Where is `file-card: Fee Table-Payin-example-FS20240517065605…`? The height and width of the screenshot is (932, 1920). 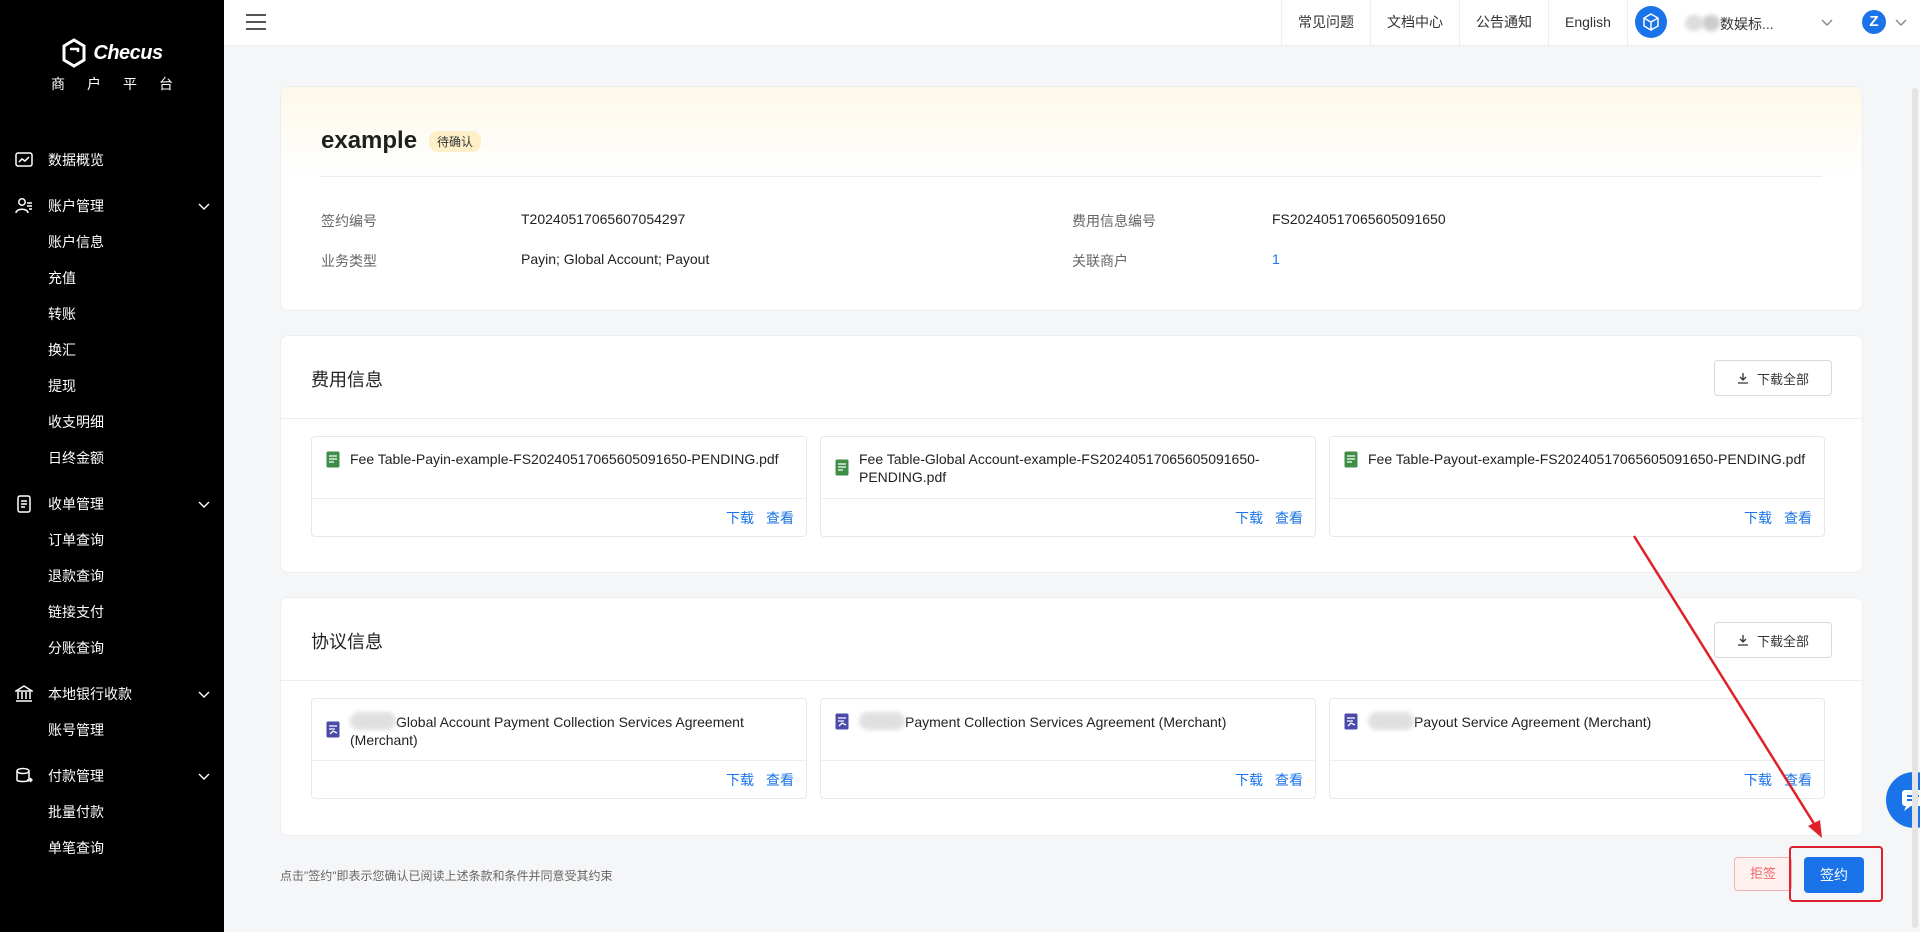
file-card: Fee Table-Payin-example-FS20240517065605… is located at coordinates (559, 486).